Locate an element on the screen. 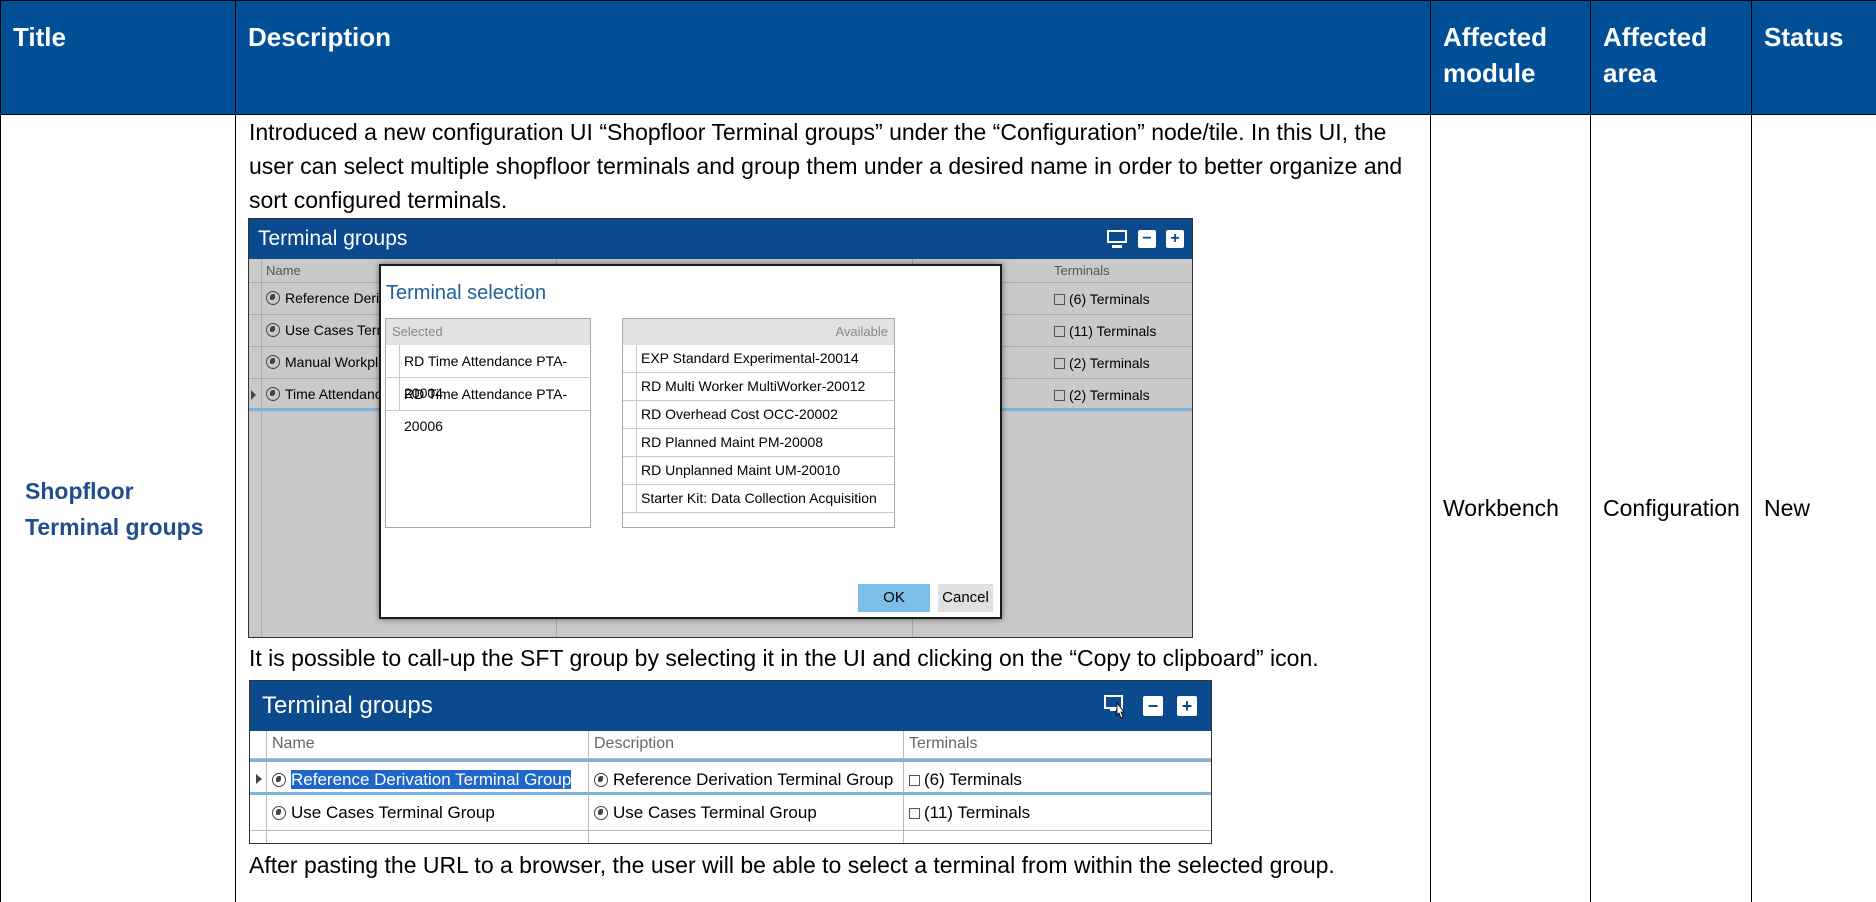  column-header-row: Name Description Terminals is located at coordinates (730, 745).